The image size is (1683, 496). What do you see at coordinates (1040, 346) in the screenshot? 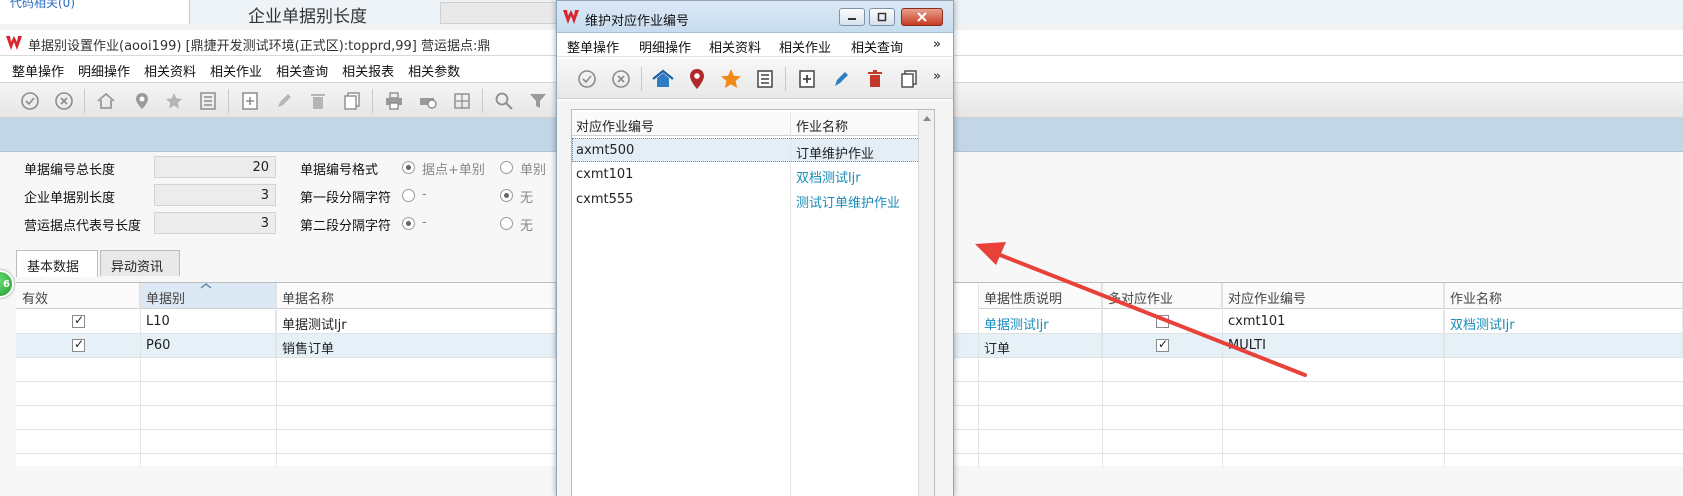
I see `row-property: 订单` at bounding box center [1040, 346].